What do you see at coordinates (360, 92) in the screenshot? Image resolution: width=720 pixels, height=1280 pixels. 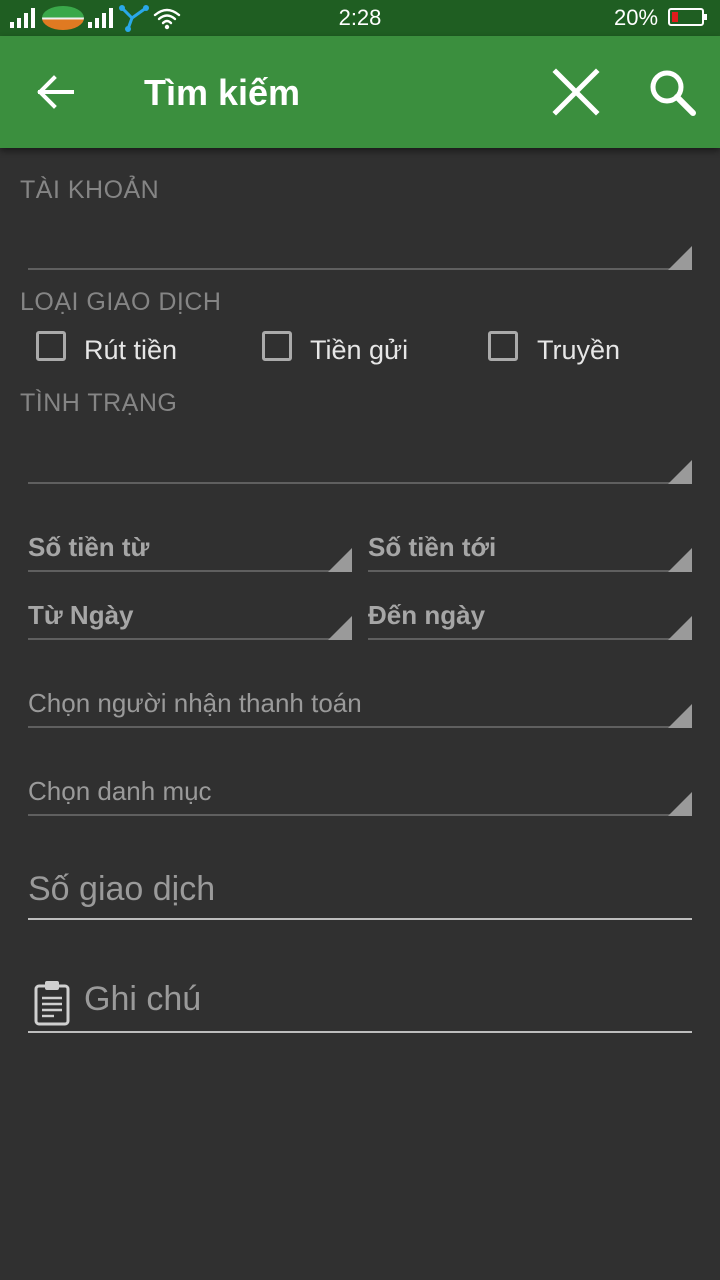 I see `app-bar: Tìm kiếm` at bounding box center [360, 92].